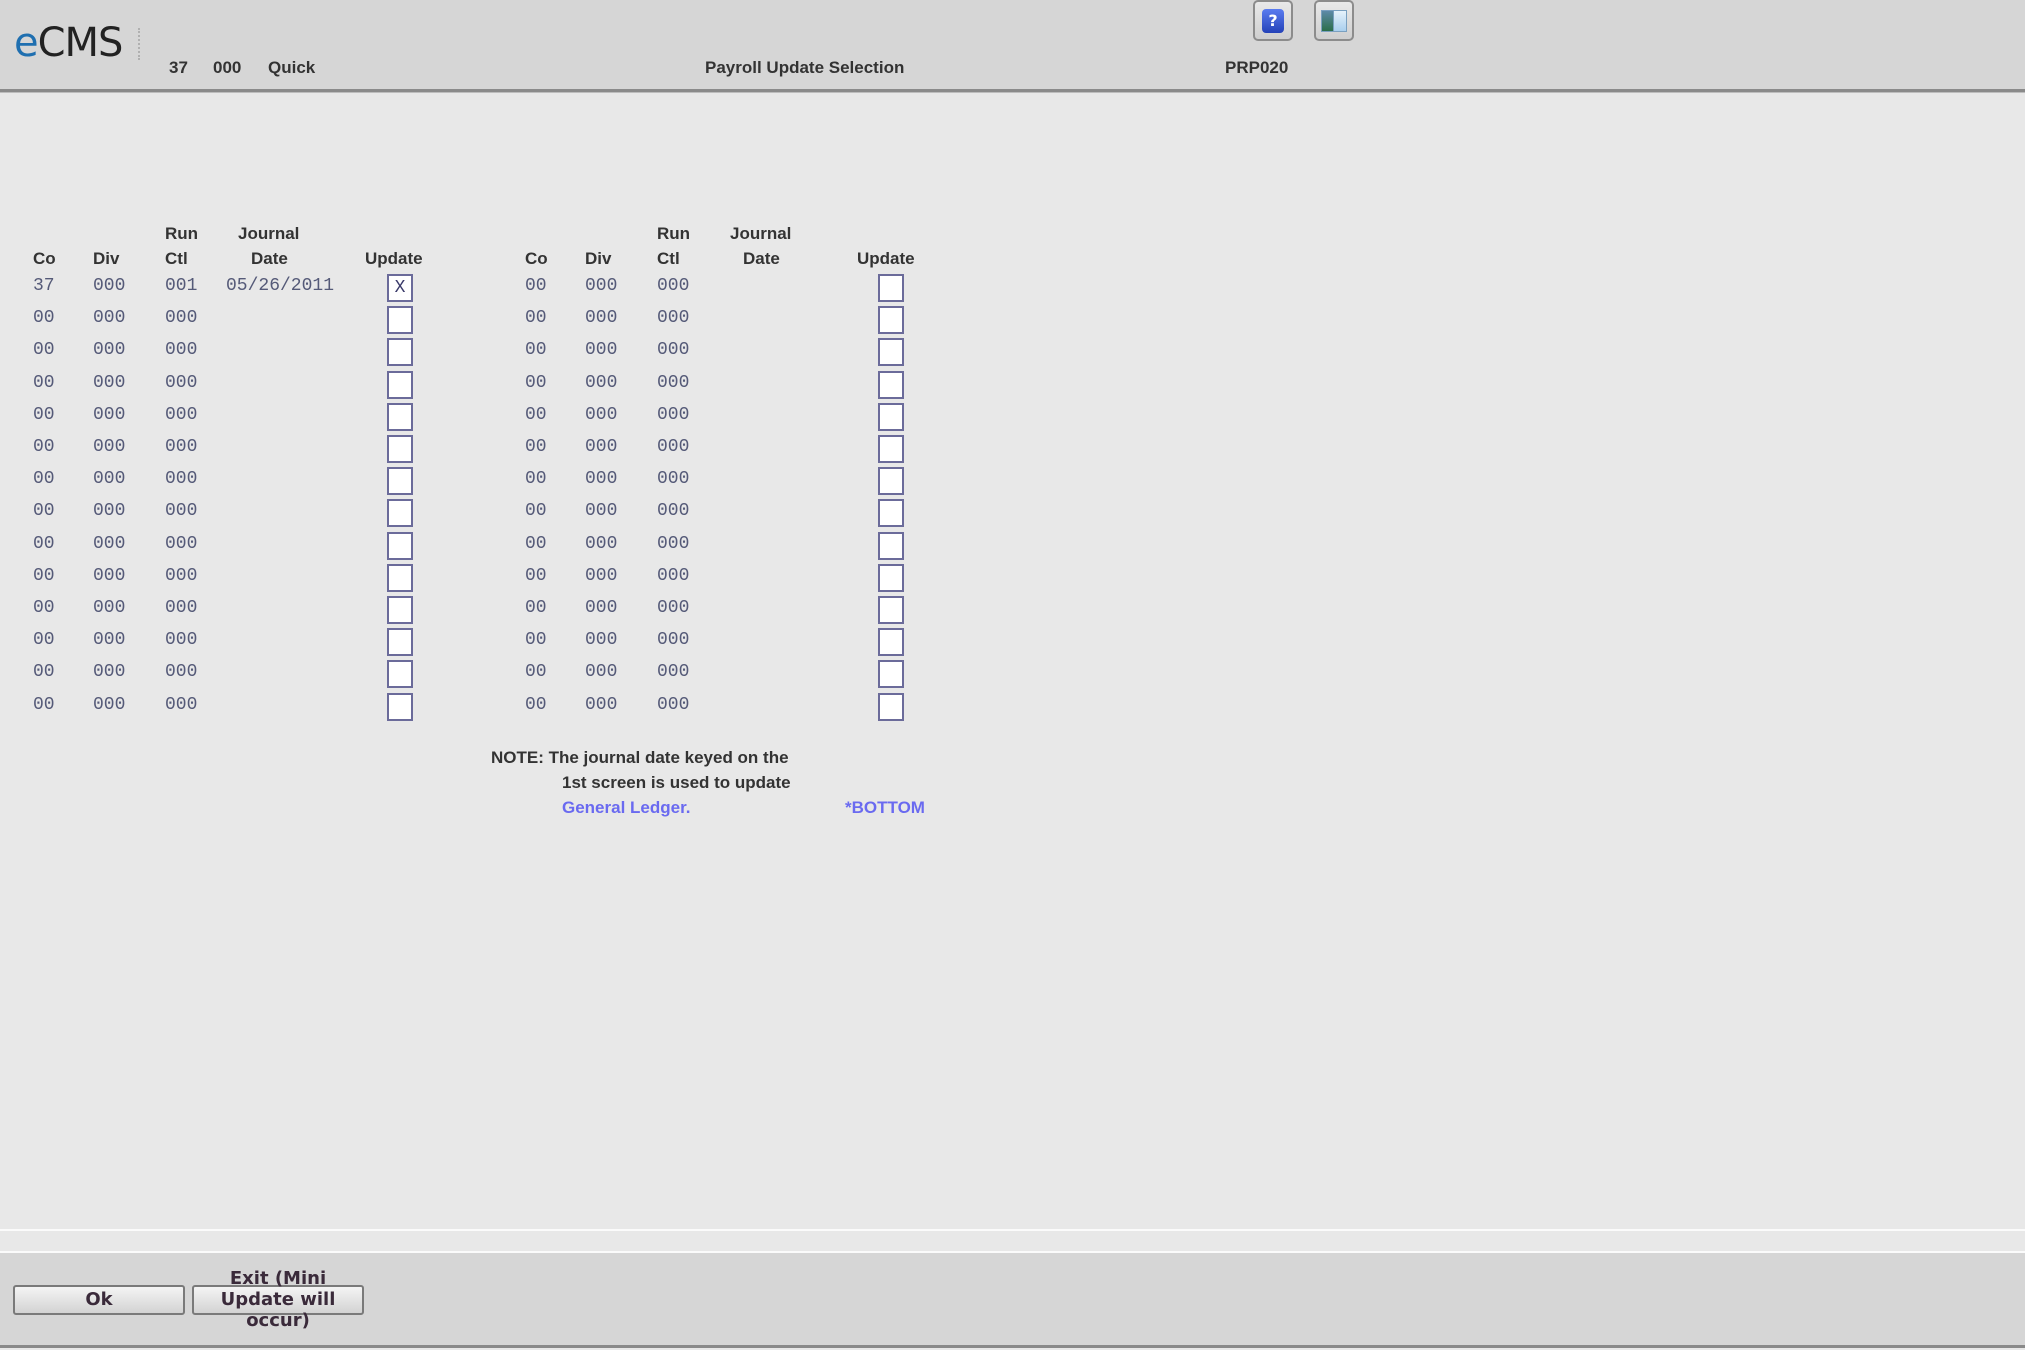 Image resolution: width=2025 pixels, height=1350 pixels. I want to click on note-line-1: NOTE: The journal date keyed on the, so click(640, 757).